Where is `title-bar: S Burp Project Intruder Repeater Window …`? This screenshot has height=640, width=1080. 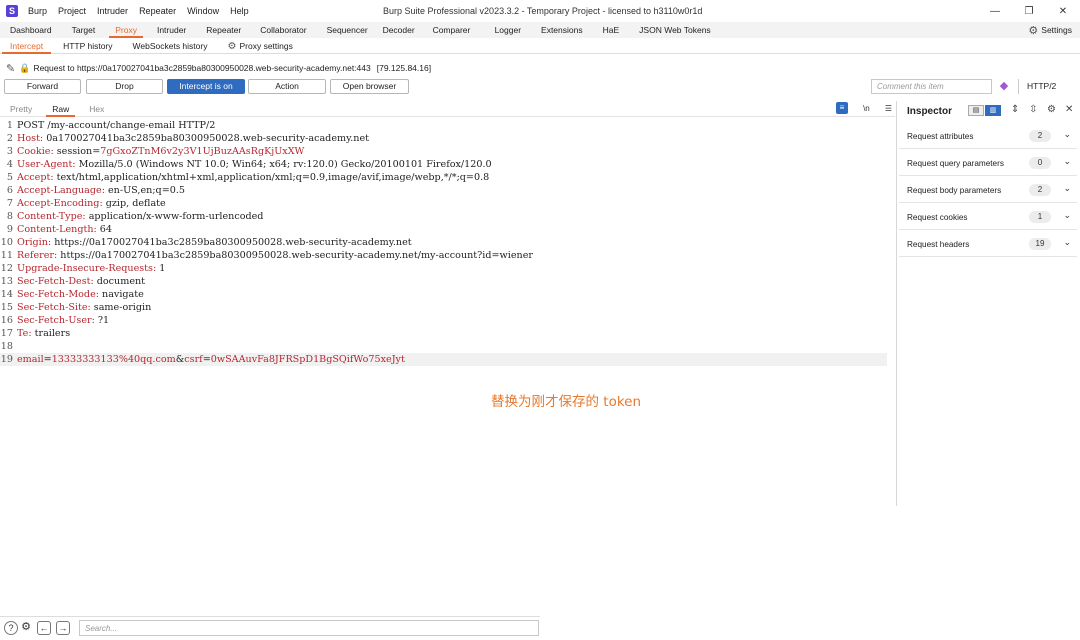 title-bar: S Burp Project Intruder Repeater Window … is located at coordinates (540, 11).